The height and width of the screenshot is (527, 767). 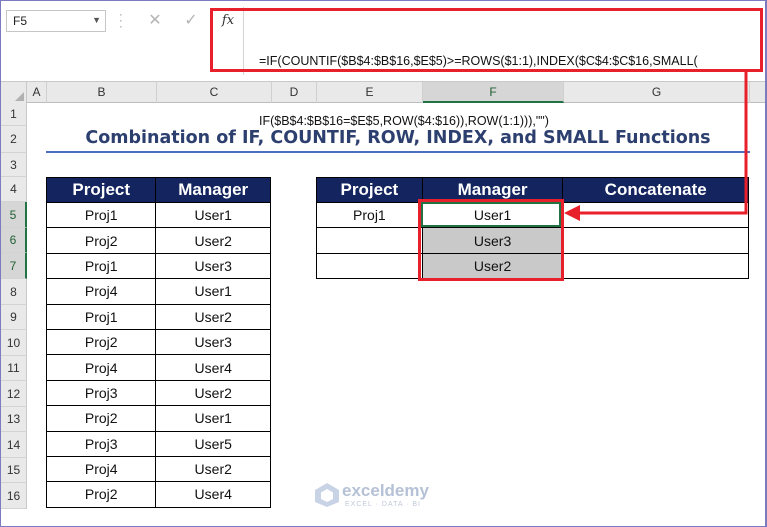 I want to click on formula-highlight-box, so click(x=486, y=40).